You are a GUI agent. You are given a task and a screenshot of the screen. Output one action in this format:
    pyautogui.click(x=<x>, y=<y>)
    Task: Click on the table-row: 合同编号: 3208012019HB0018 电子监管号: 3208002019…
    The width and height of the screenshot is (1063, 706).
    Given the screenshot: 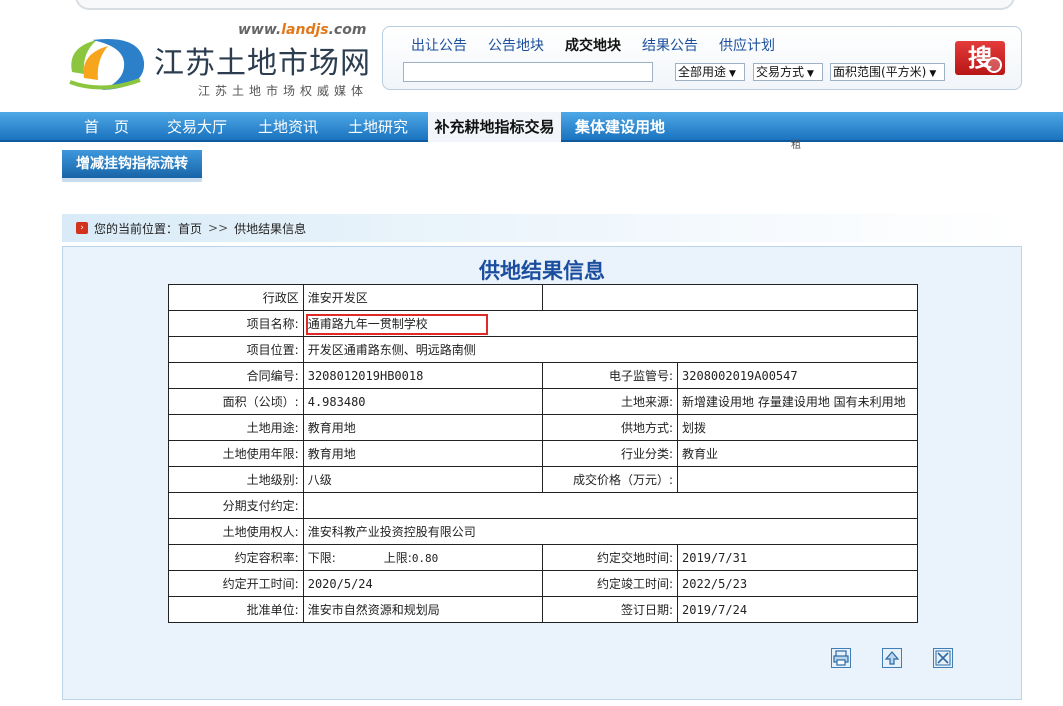 What is the action you would take?
    pyautogui.click(x=543, y=375)
    